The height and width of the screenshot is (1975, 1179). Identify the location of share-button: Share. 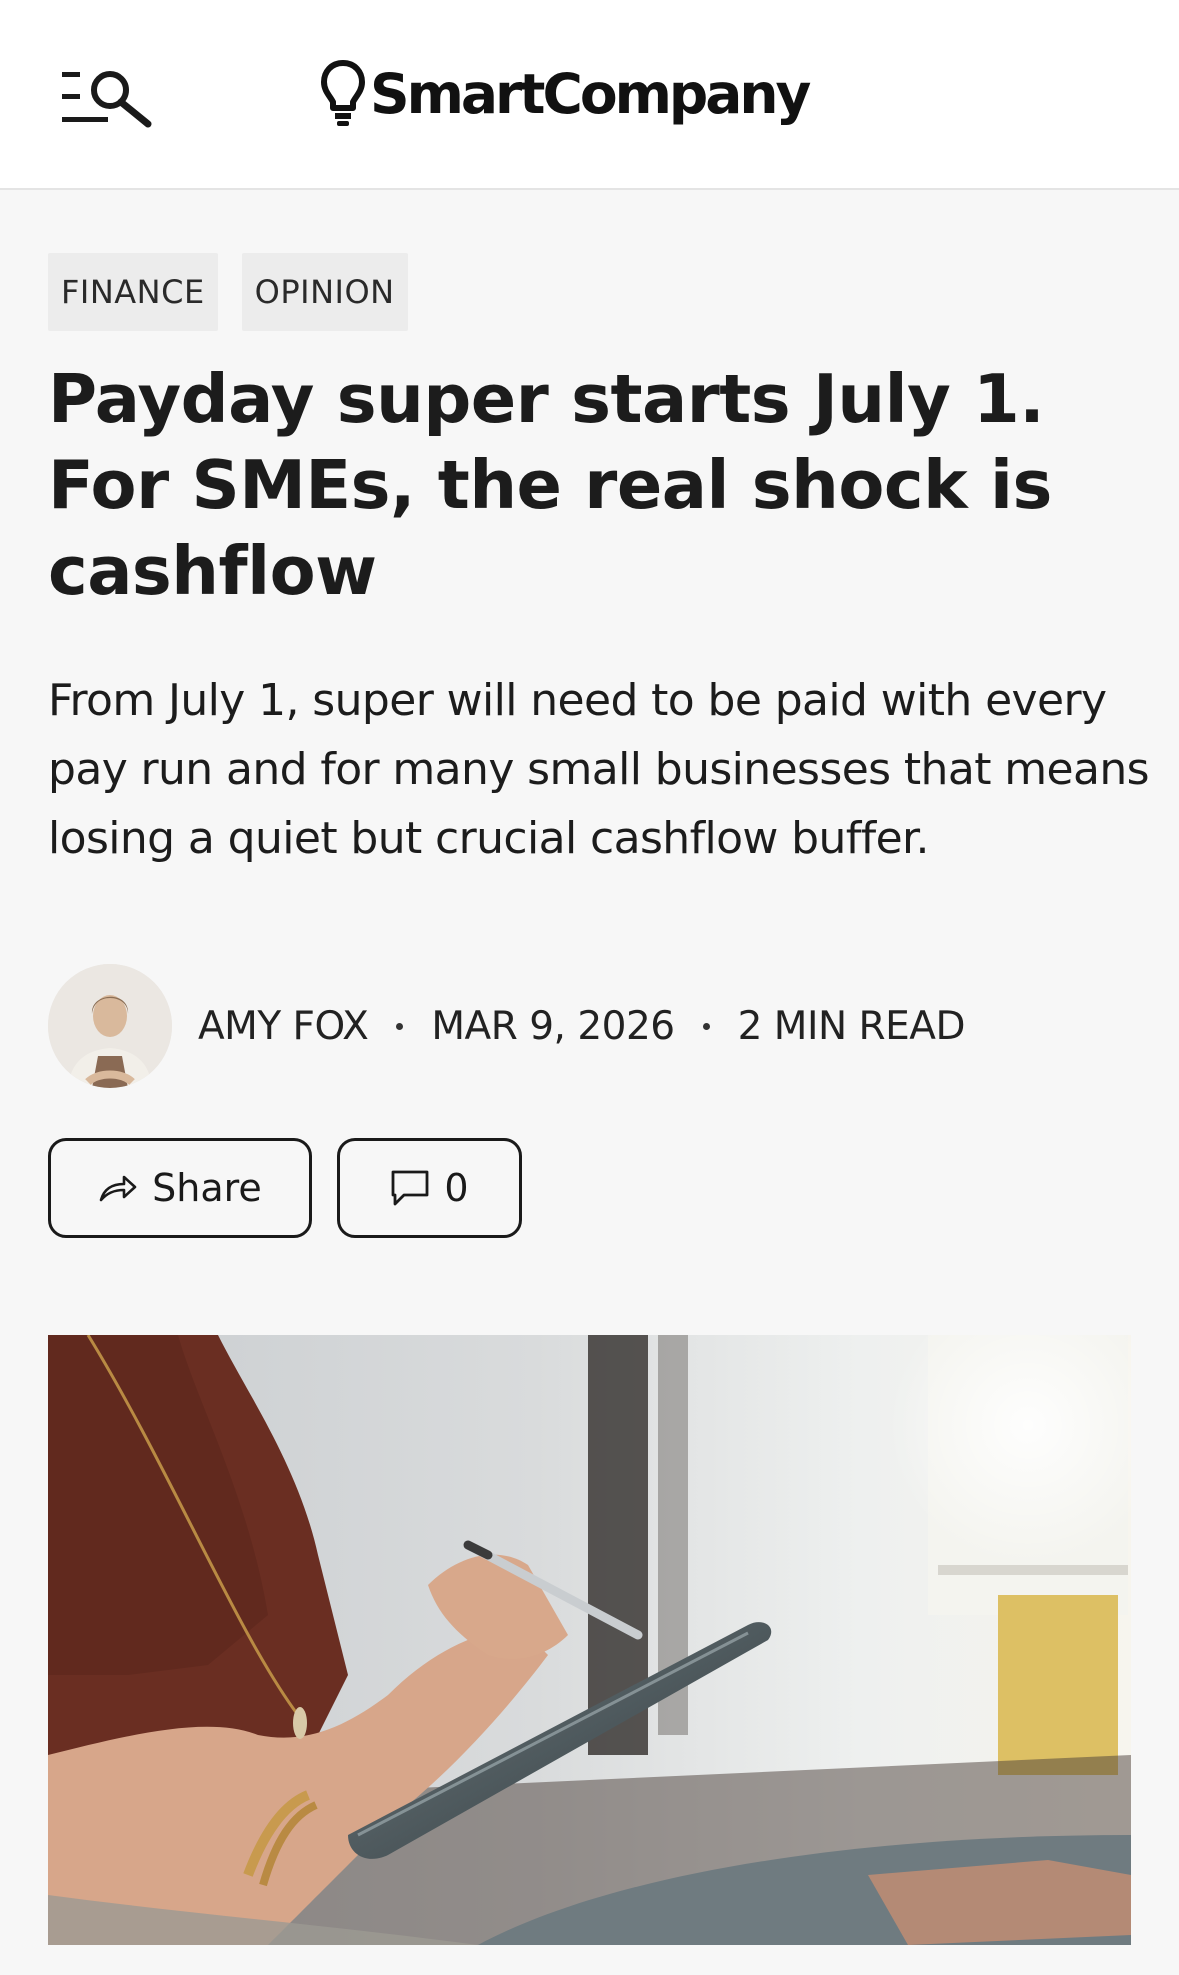
(180, 1188).